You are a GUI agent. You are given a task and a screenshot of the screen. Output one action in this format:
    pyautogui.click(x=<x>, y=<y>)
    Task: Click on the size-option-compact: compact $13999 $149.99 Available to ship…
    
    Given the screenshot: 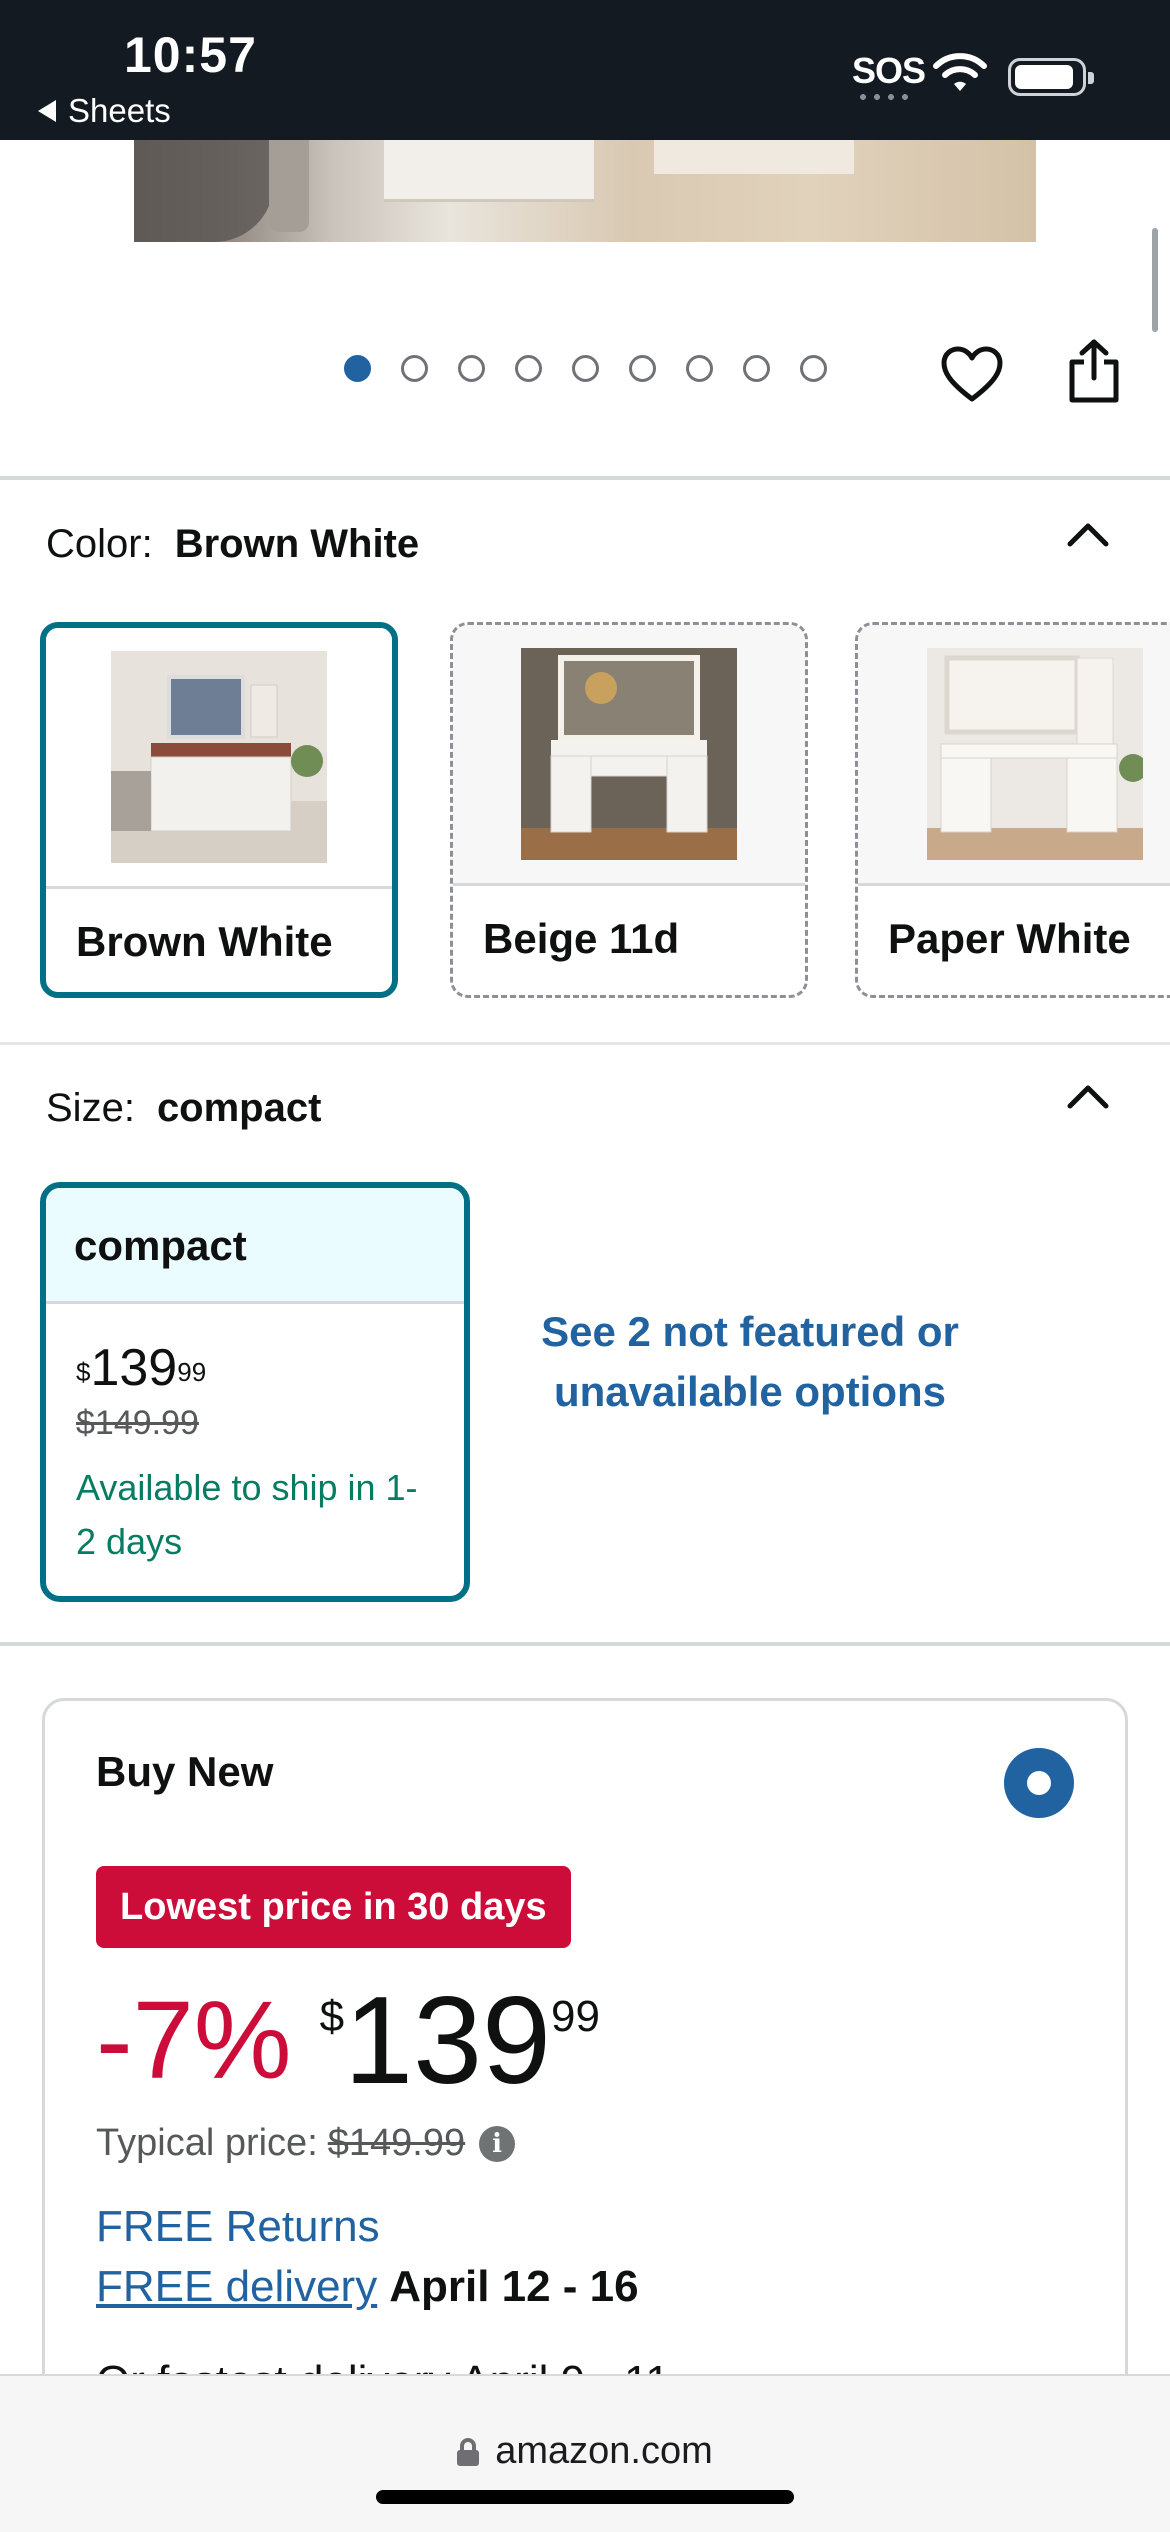 What is the action you would take?
    pyautogui.click(x=255, y=1392)
    